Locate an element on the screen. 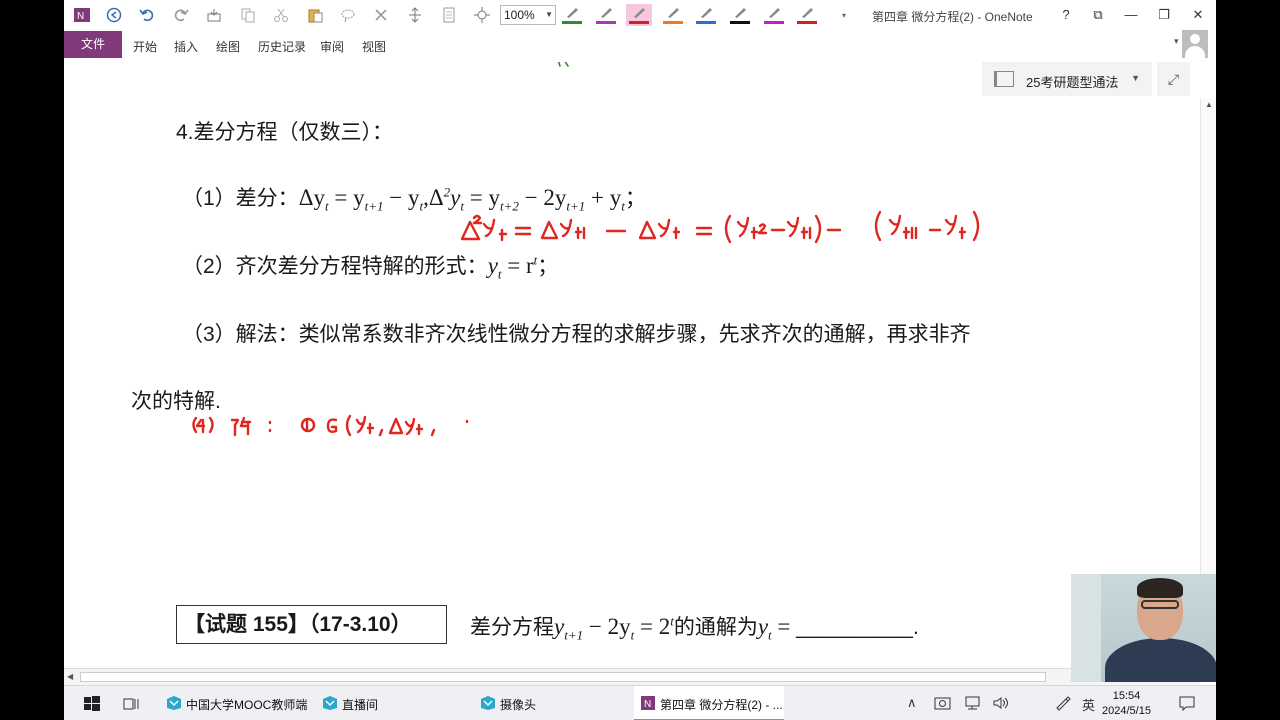  page-icon is located at coordinates (449, 15).